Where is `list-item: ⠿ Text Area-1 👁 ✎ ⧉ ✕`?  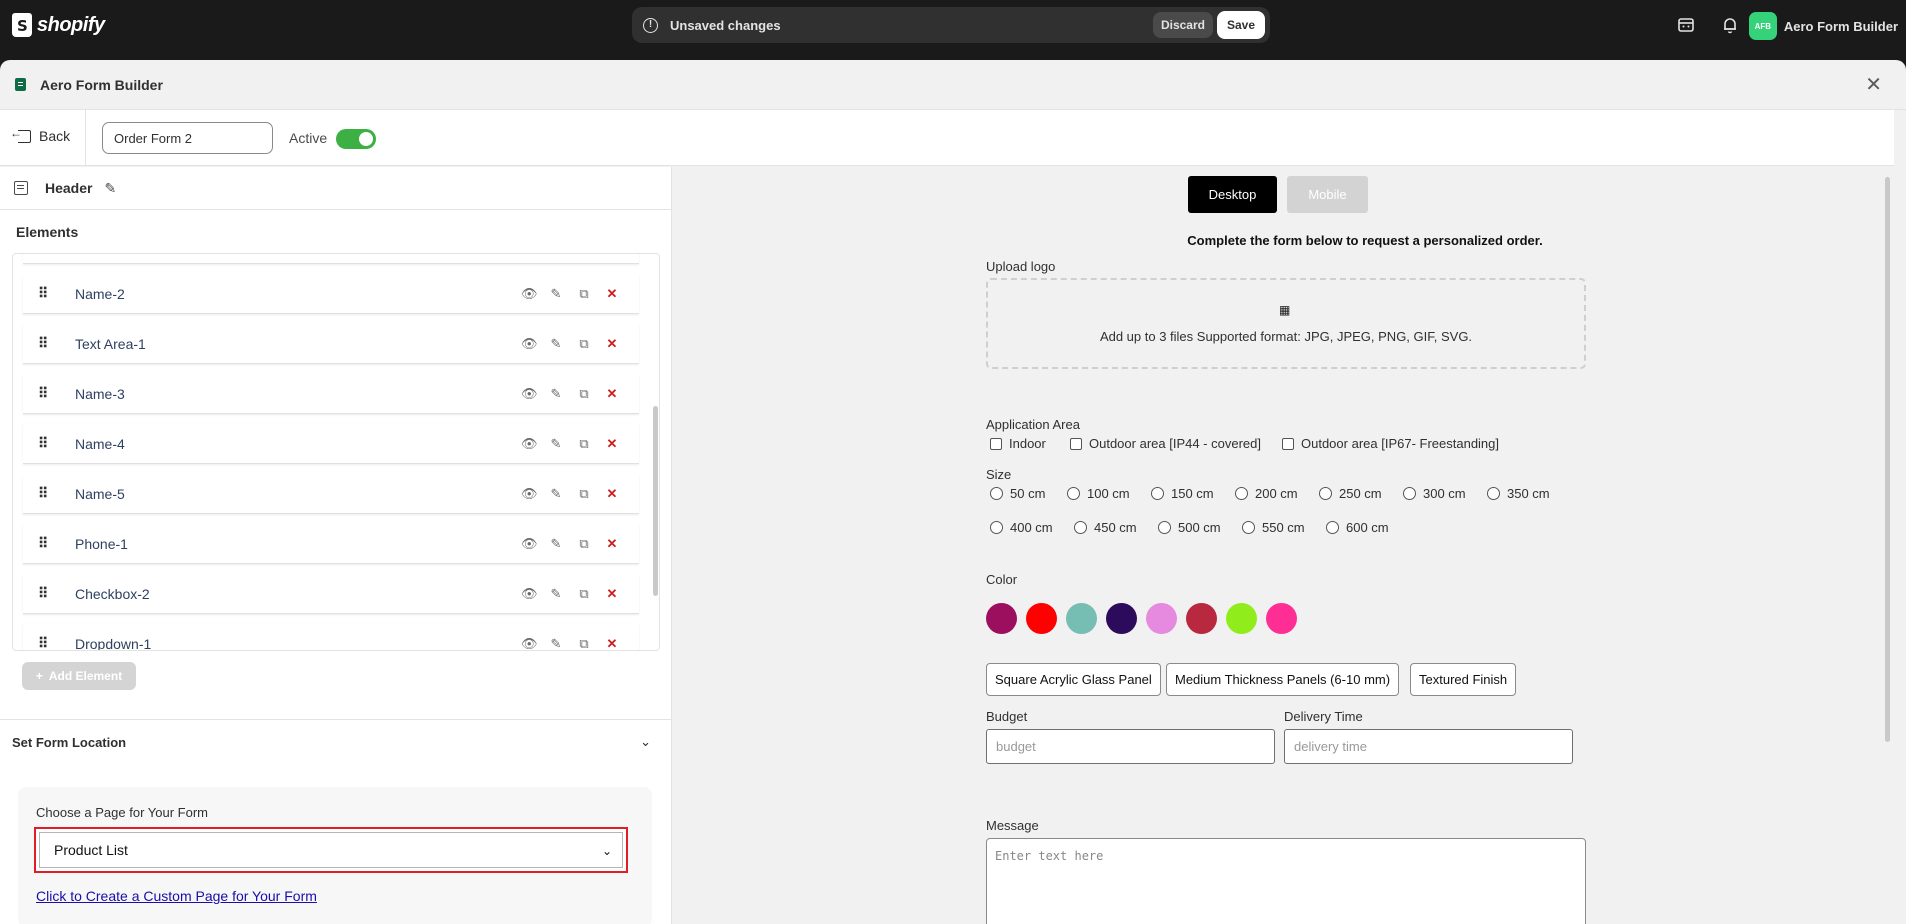
list-item: ⠿ Text Area-1 👁 ✎ ⧉ ✕ is located at coordinates (331, 344).